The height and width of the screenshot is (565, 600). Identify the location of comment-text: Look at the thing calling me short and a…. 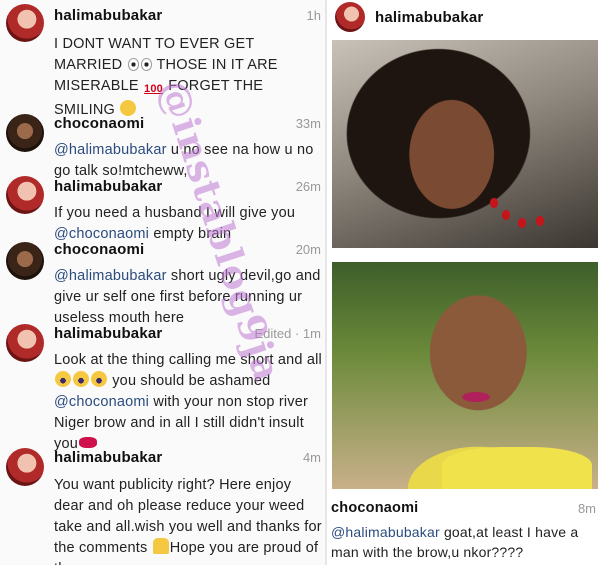
(188, 402).